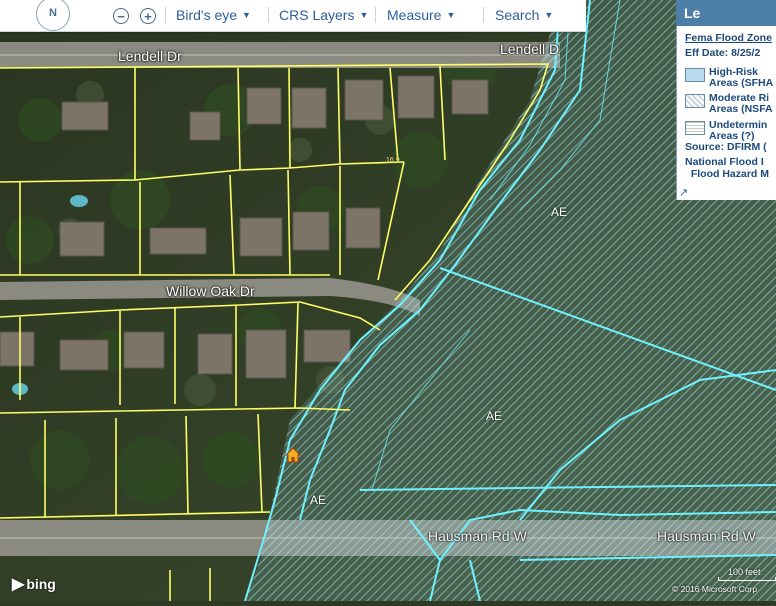 The image size is (776, 606). What do you see at coordinates (683, 192) in the screenshot?
I see `expand-icon: ↗` at bounding box center [683, 192].